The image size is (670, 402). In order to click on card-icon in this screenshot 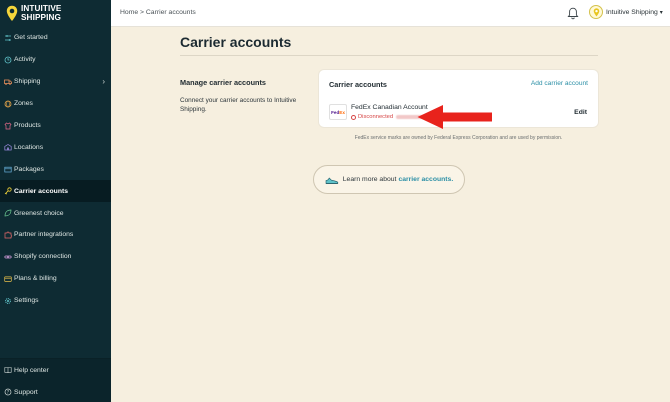, I will do `click(7, 278)`.